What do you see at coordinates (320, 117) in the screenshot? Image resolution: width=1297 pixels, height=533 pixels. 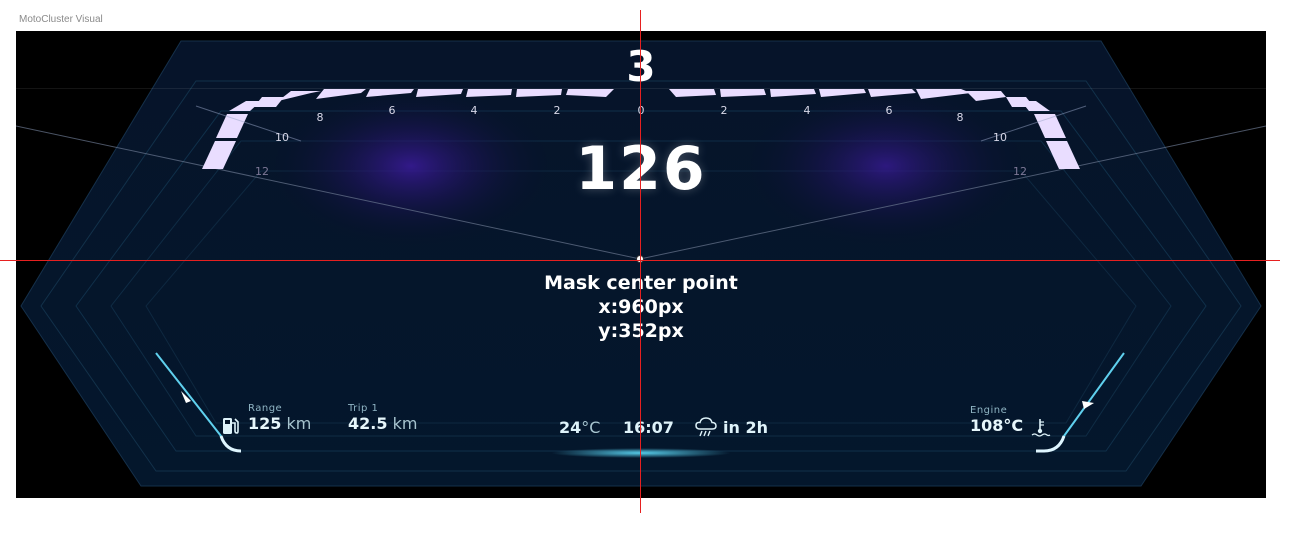 I see `rpm-tick-left-8: 8` at bounding box center [320, 117].